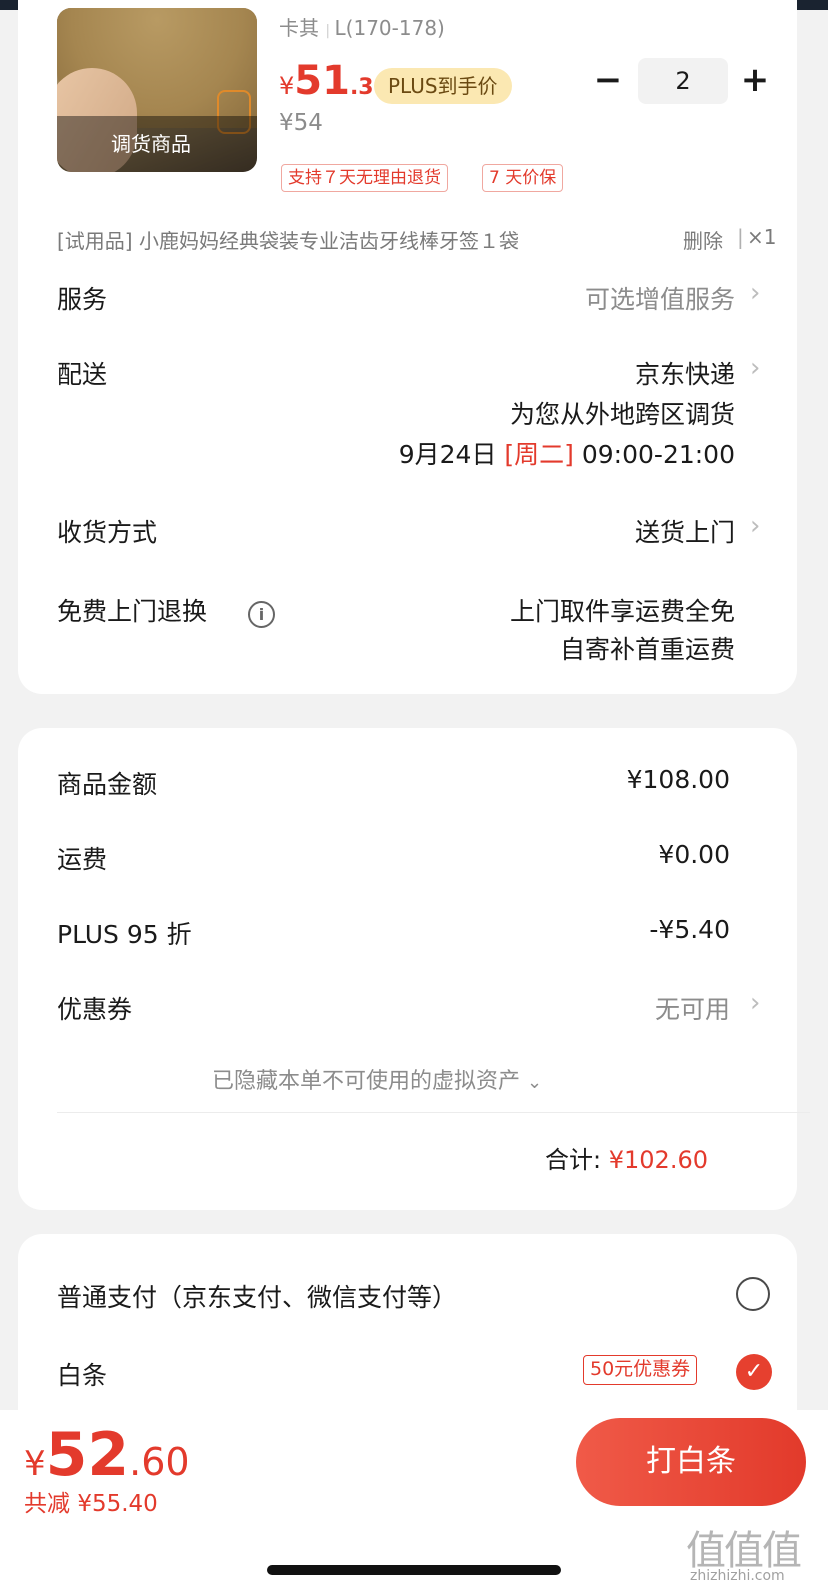 The width and height of the screenshot is (828, 1595). I want to click on gift-item-text: [试用品] 小鹿妈妈经典袋装专业洁齿牙线棒牙签１袋, so click(288, 241).